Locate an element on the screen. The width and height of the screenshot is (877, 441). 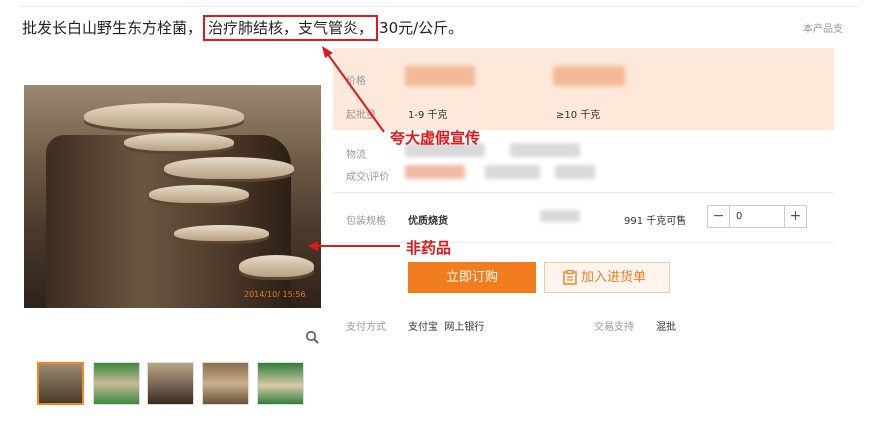
magnifier-icon is located at coordinates (312, 337).